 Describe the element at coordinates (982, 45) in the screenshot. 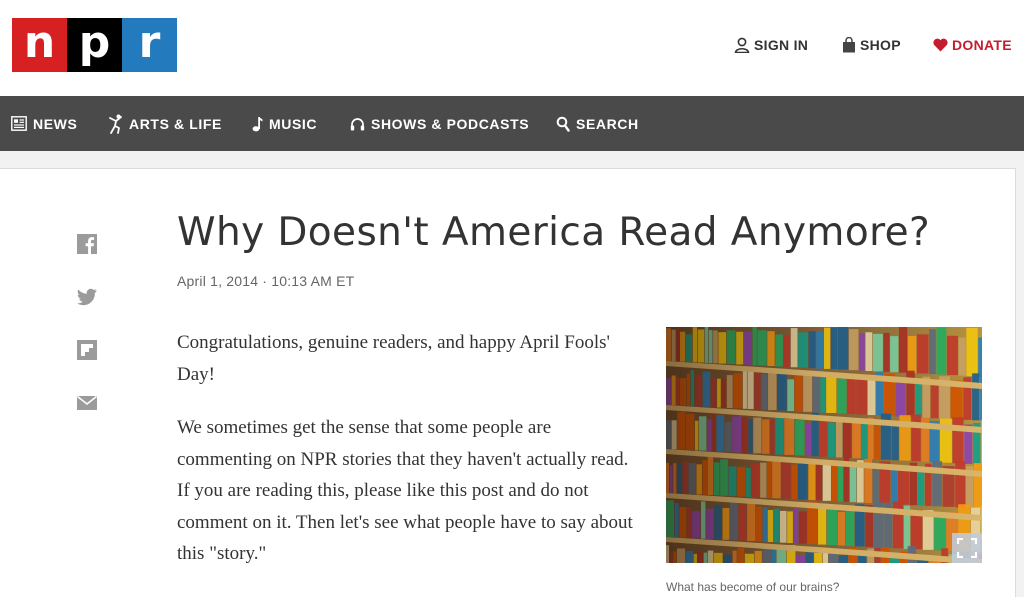

I see `donate-label: DONATE` at that location.